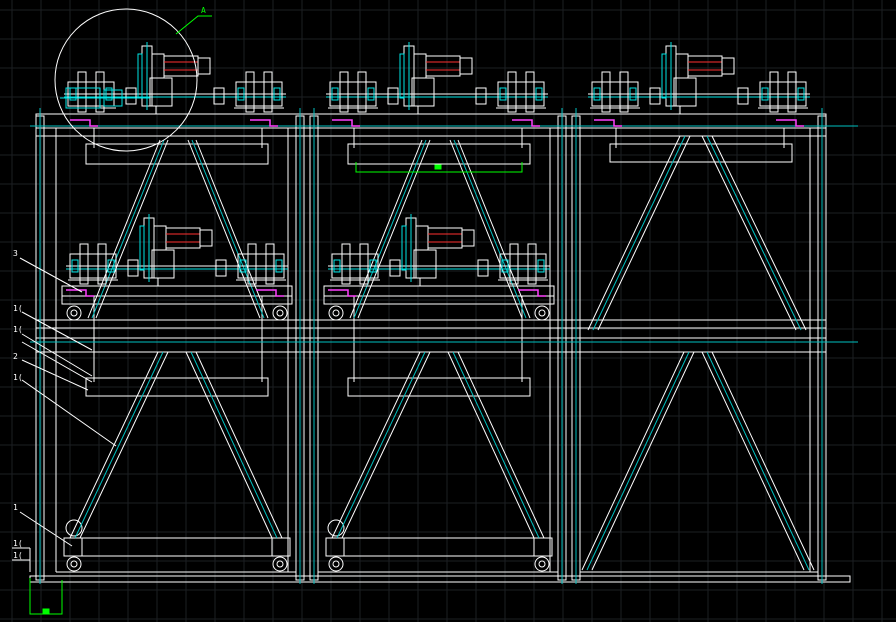  What do you see at coordinates (175, 78) in the screenshot?
I see `drive-unit-top-left` at bounding box center [175, 78].